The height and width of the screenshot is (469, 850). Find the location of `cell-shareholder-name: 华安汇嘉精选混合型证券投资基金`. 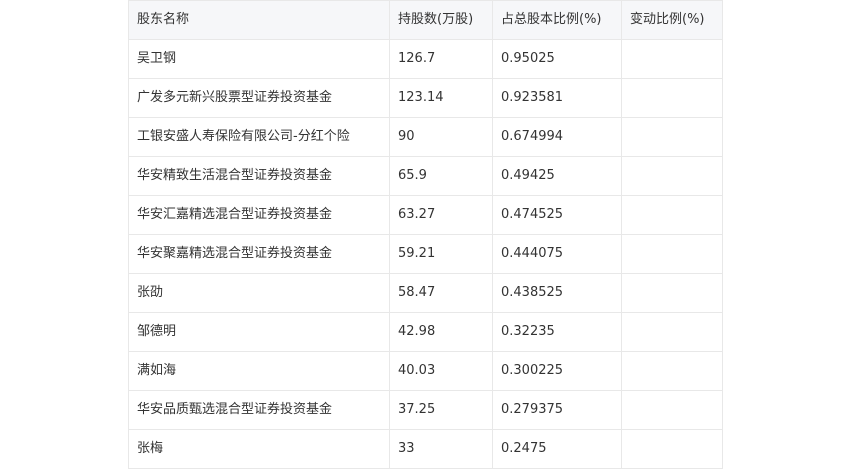

cell-shareholder-name: 华安汇嘉精选混合型证券投资基金 is located at coordinates (259, 215).